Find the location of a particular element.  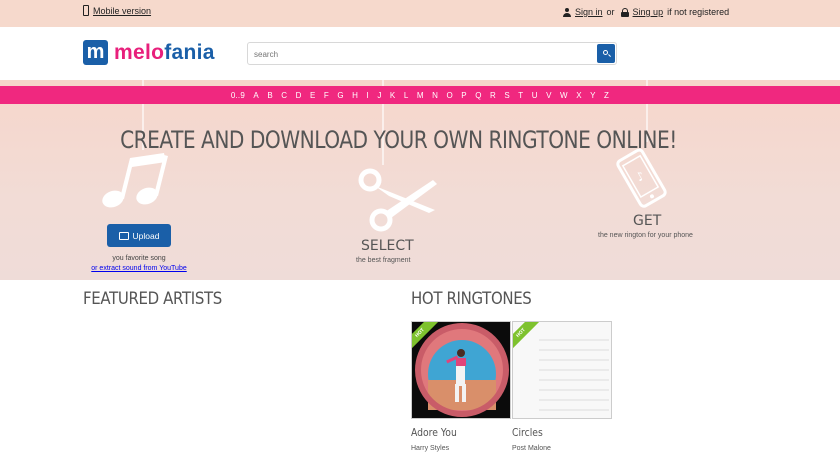

phone-icon is located at coordinates (86, 10).